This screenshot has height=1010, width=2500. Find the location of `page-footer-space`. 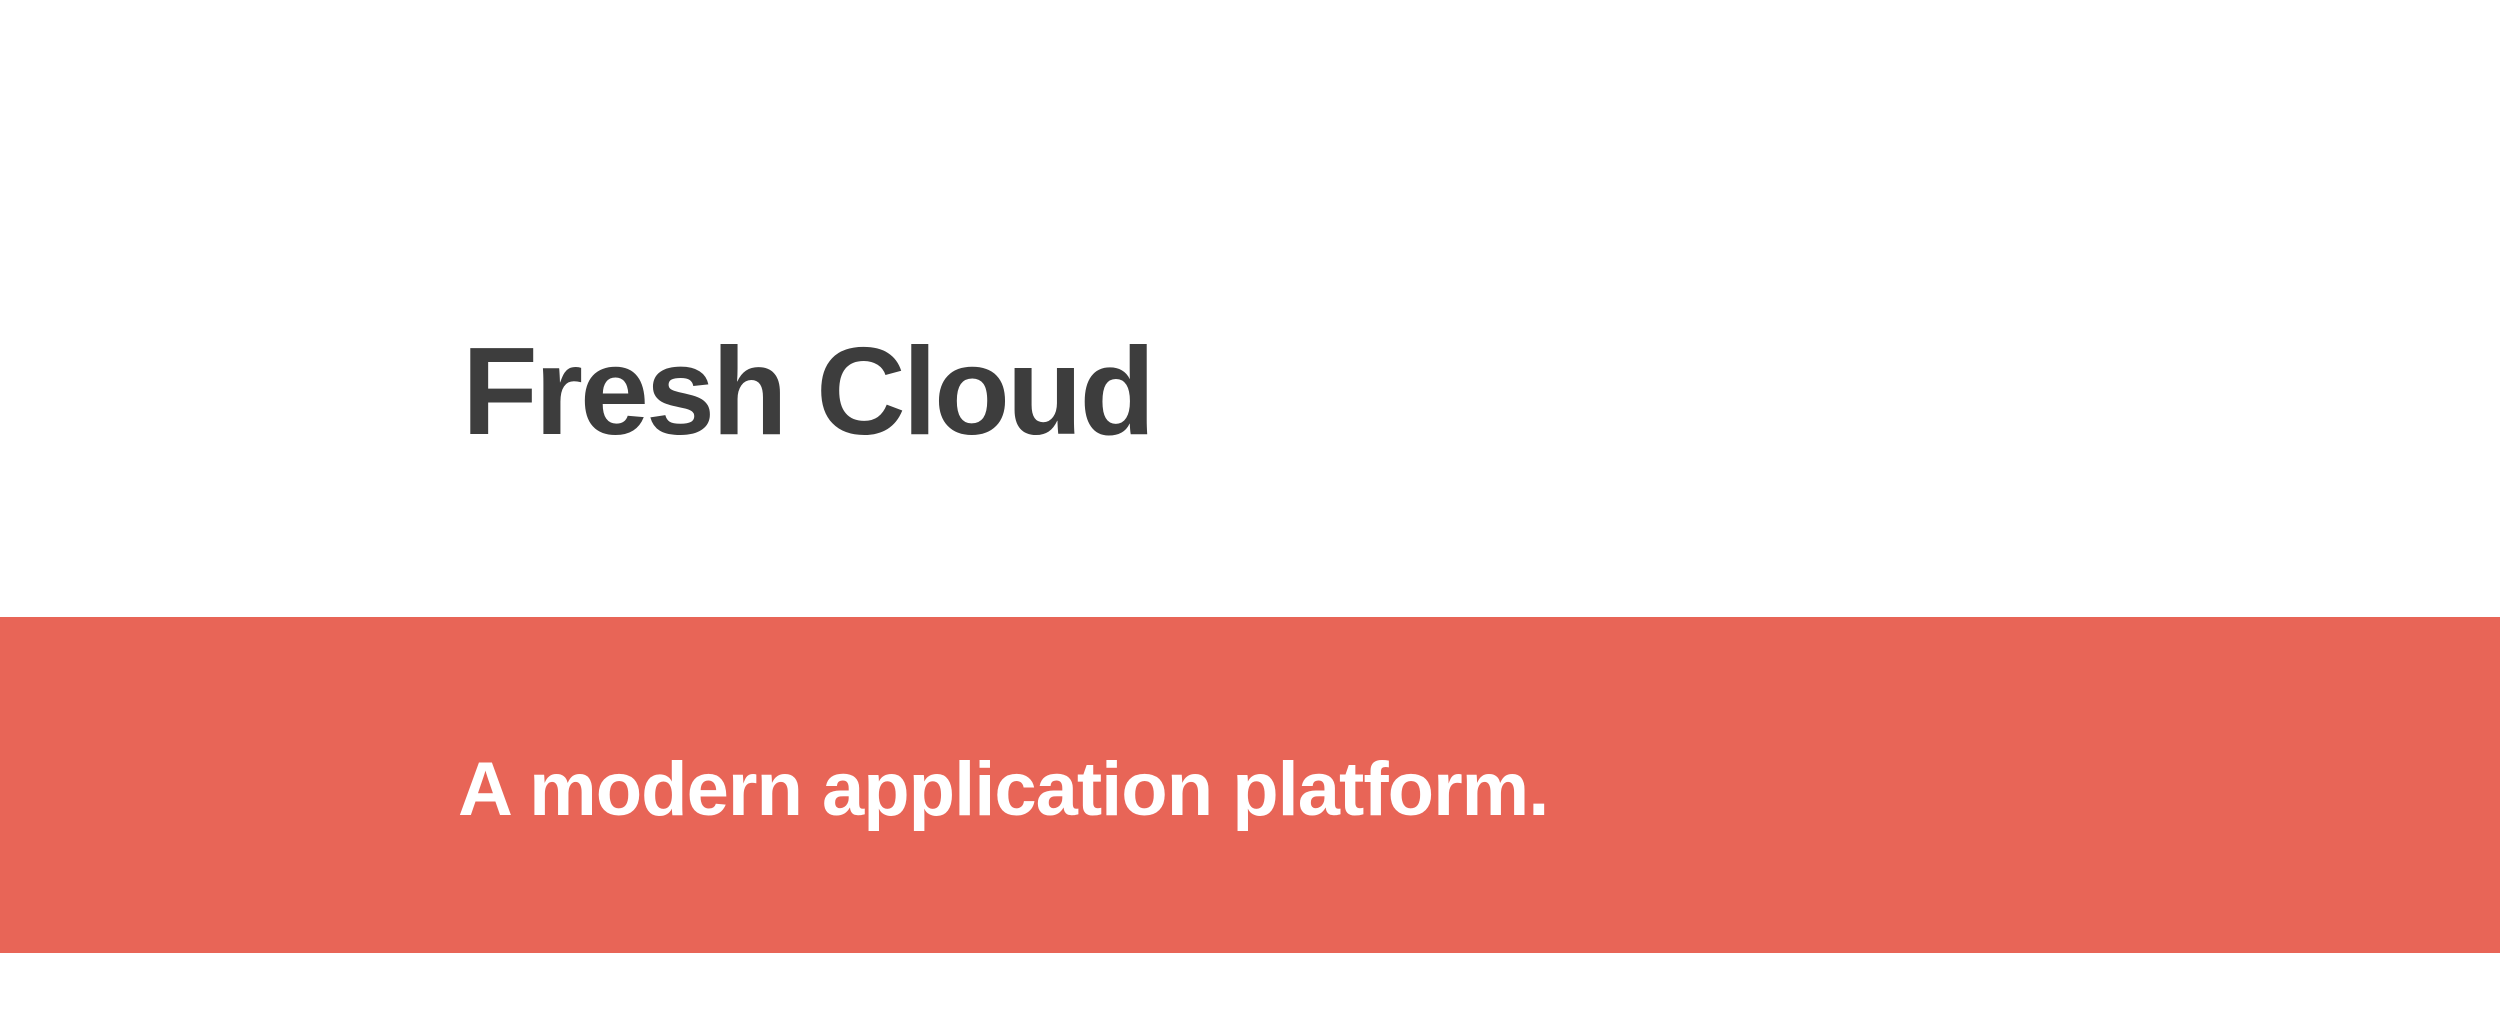

page-footer-space is located at coordinates (1250, 981).